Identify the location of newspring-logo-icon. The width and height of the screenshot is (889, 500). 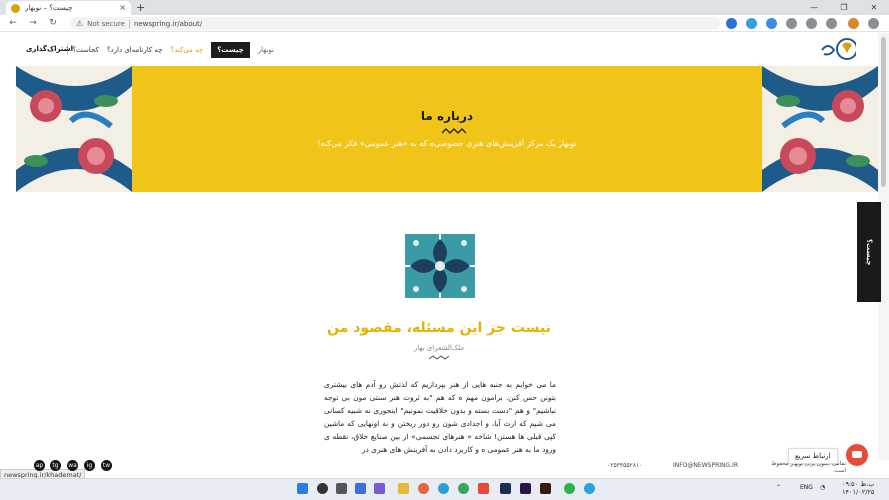
(837, 49).